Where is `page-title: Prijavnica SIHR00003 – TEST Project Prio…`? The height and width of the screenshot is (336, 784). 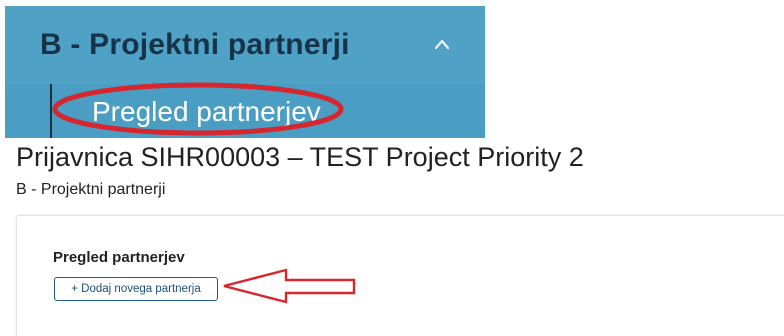
page-title: Prijavnica SIHR00003 – TEST Project Prio… is located at coordinates (300, 157).